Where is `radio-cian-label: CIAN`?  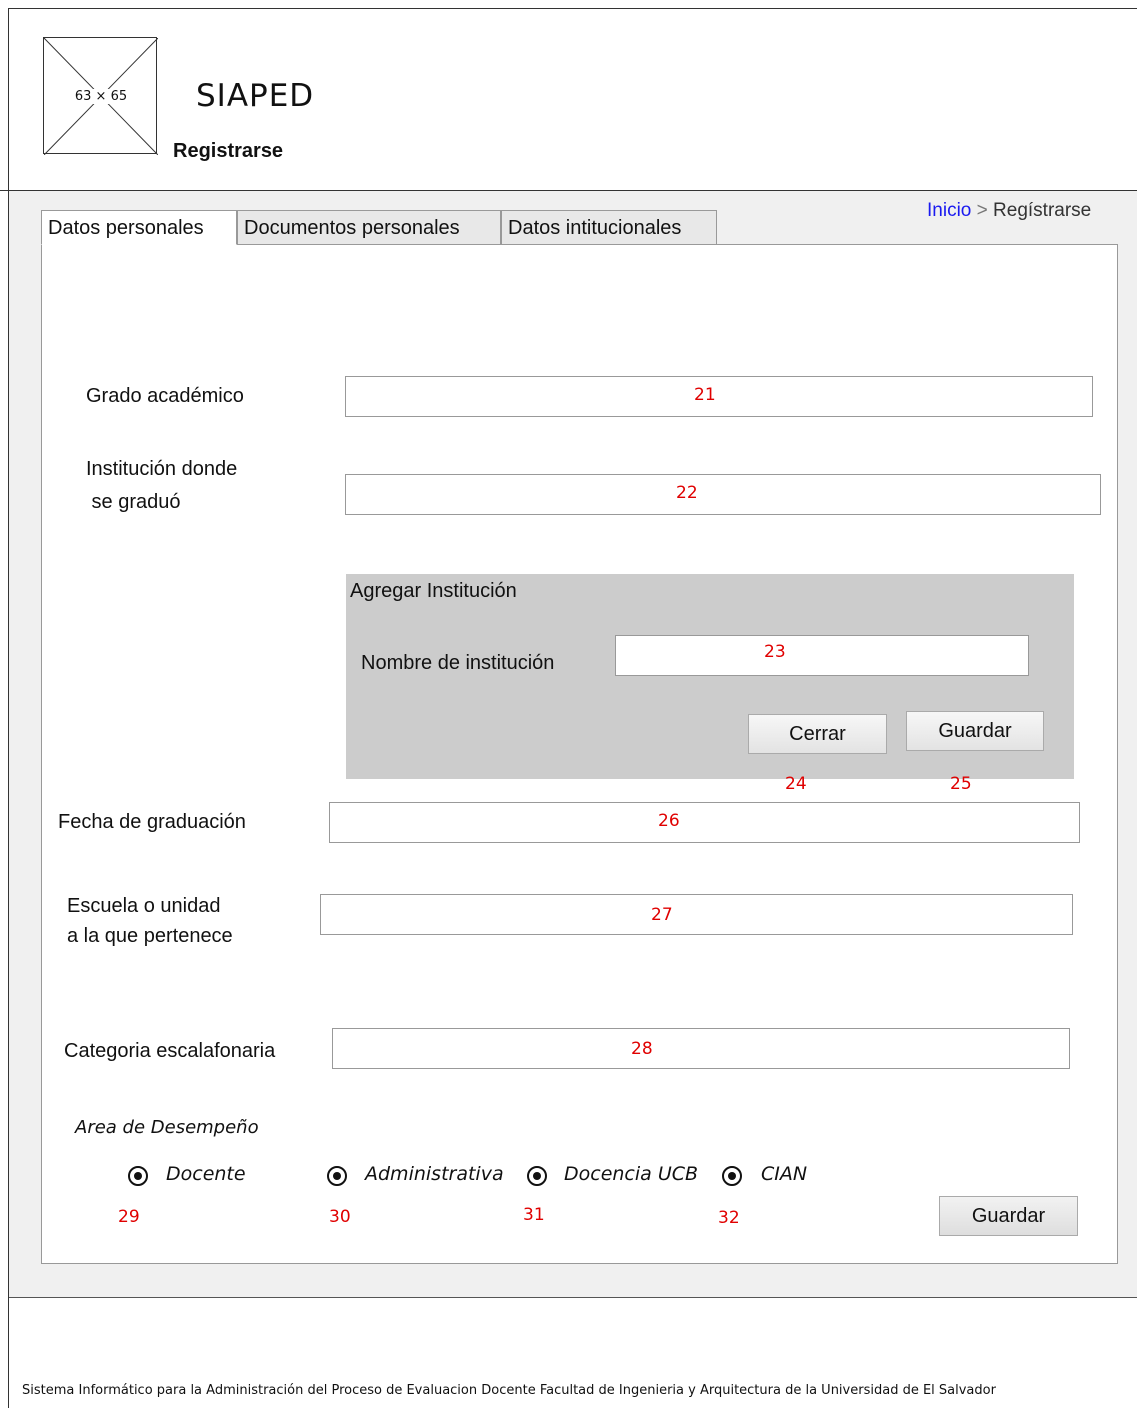 radio-cian-label: CIAN is located at coordinates (784, 1174).